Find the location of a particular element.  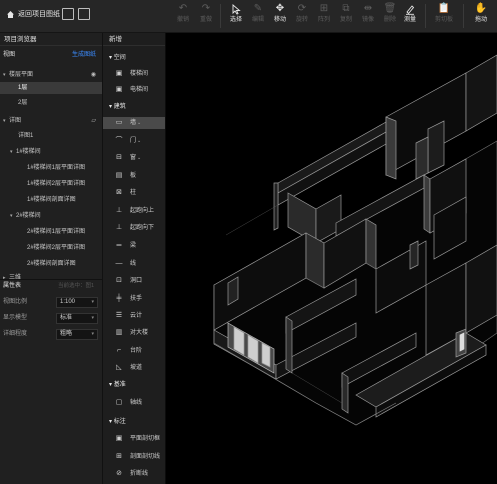

folder-icon: ▱ is located at coordinates (93, 121).